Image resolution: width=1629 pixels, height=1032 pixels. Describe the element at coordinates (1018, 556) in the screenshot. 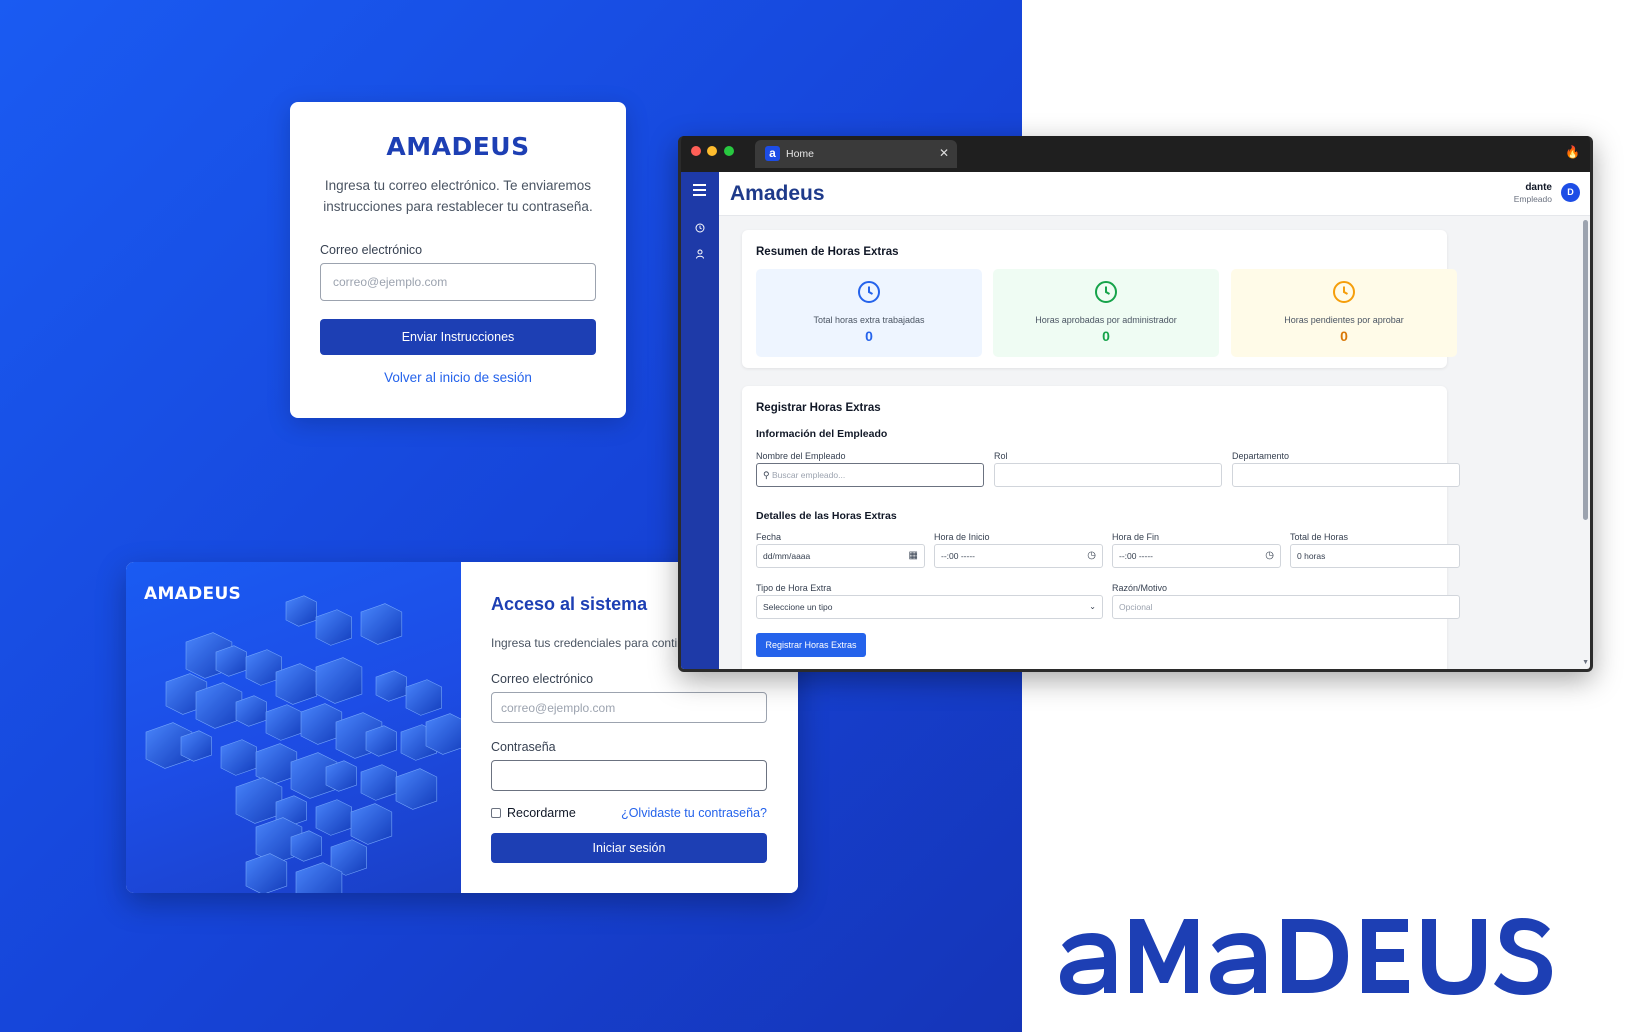

I see `start-time-input: --:00 ----- ◷` at that location.